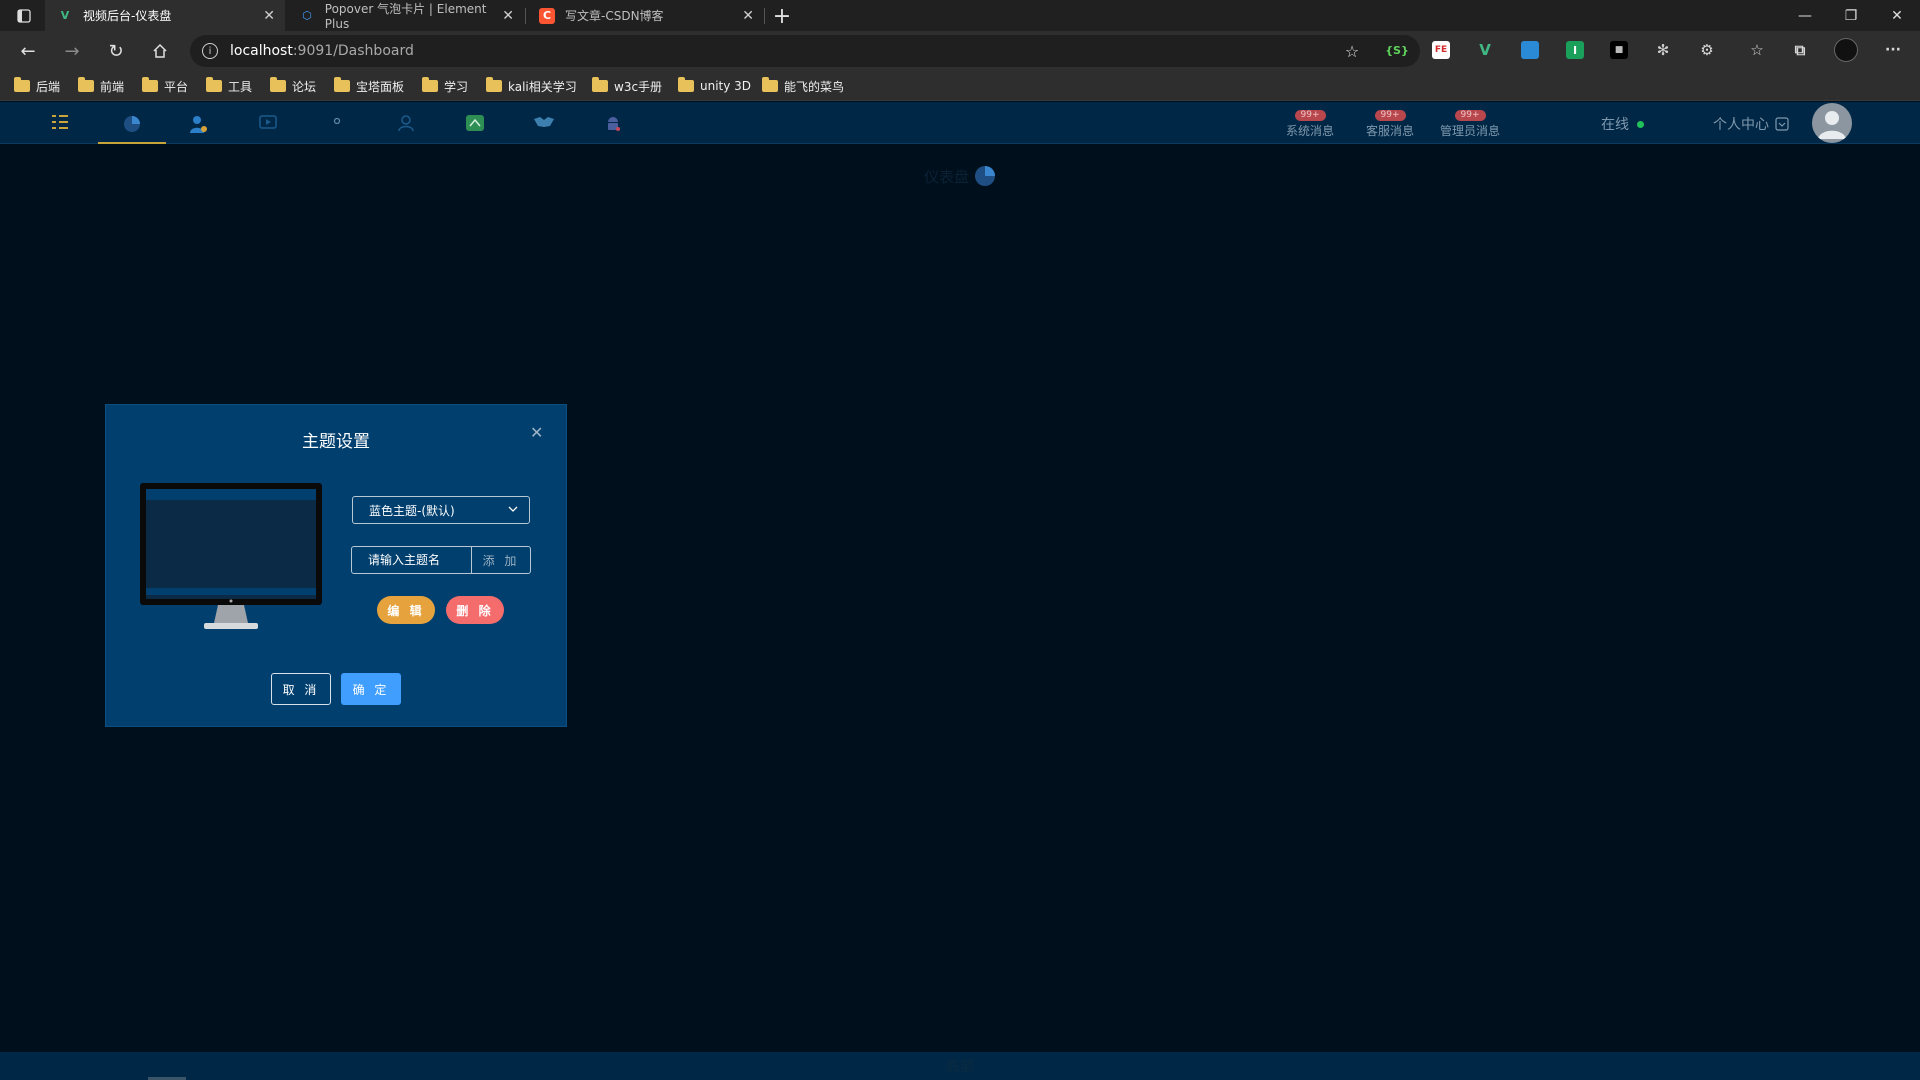  I want to click on page-footer: 底部, so click(960, 1066).